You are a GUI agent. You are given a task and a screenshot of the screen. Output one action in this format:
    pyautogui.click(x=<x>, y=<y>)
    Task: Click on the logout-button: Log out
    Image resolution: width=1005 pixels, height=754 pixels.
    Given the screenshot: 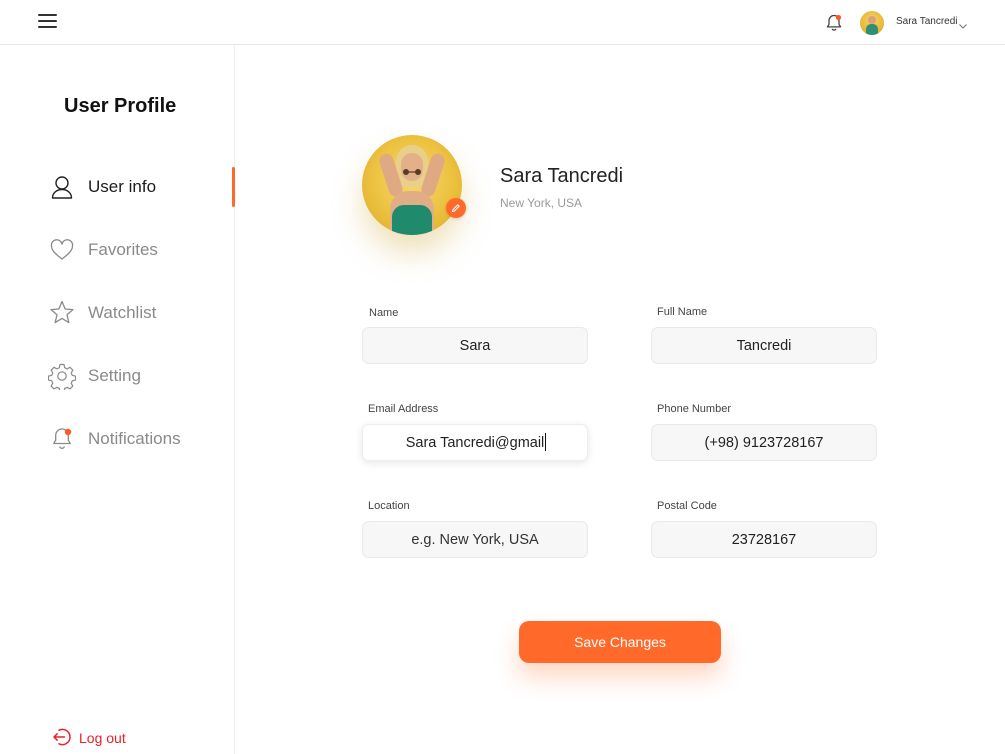 What is the action you would take?
    pyautogui.click(x=97, y=738)
    